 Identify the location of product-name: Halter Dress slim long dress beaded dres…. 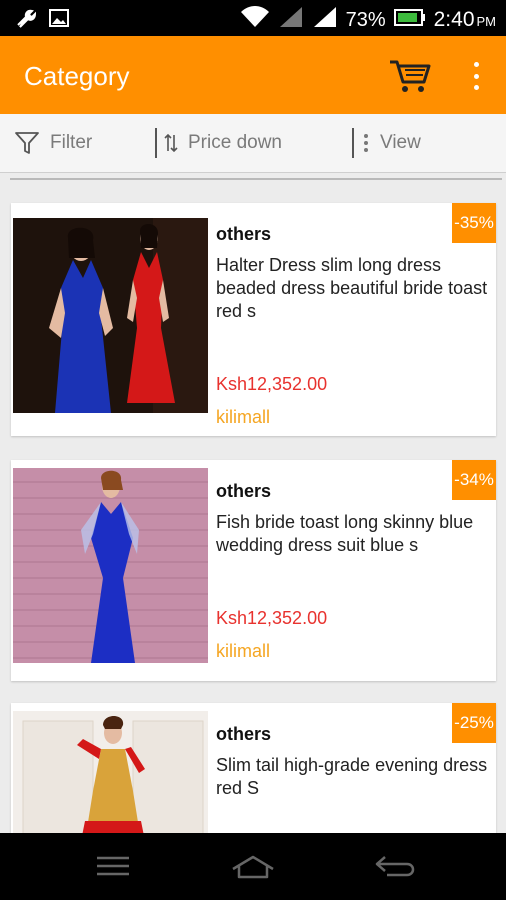
(352, 288).